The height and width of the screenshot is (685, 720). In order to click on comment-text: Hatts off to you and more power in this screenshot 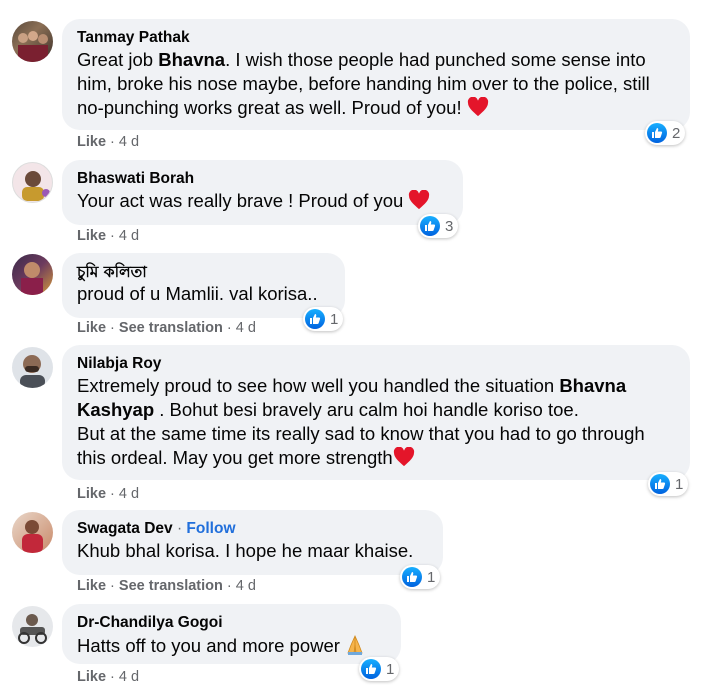, I will do `click(232, 645)`.